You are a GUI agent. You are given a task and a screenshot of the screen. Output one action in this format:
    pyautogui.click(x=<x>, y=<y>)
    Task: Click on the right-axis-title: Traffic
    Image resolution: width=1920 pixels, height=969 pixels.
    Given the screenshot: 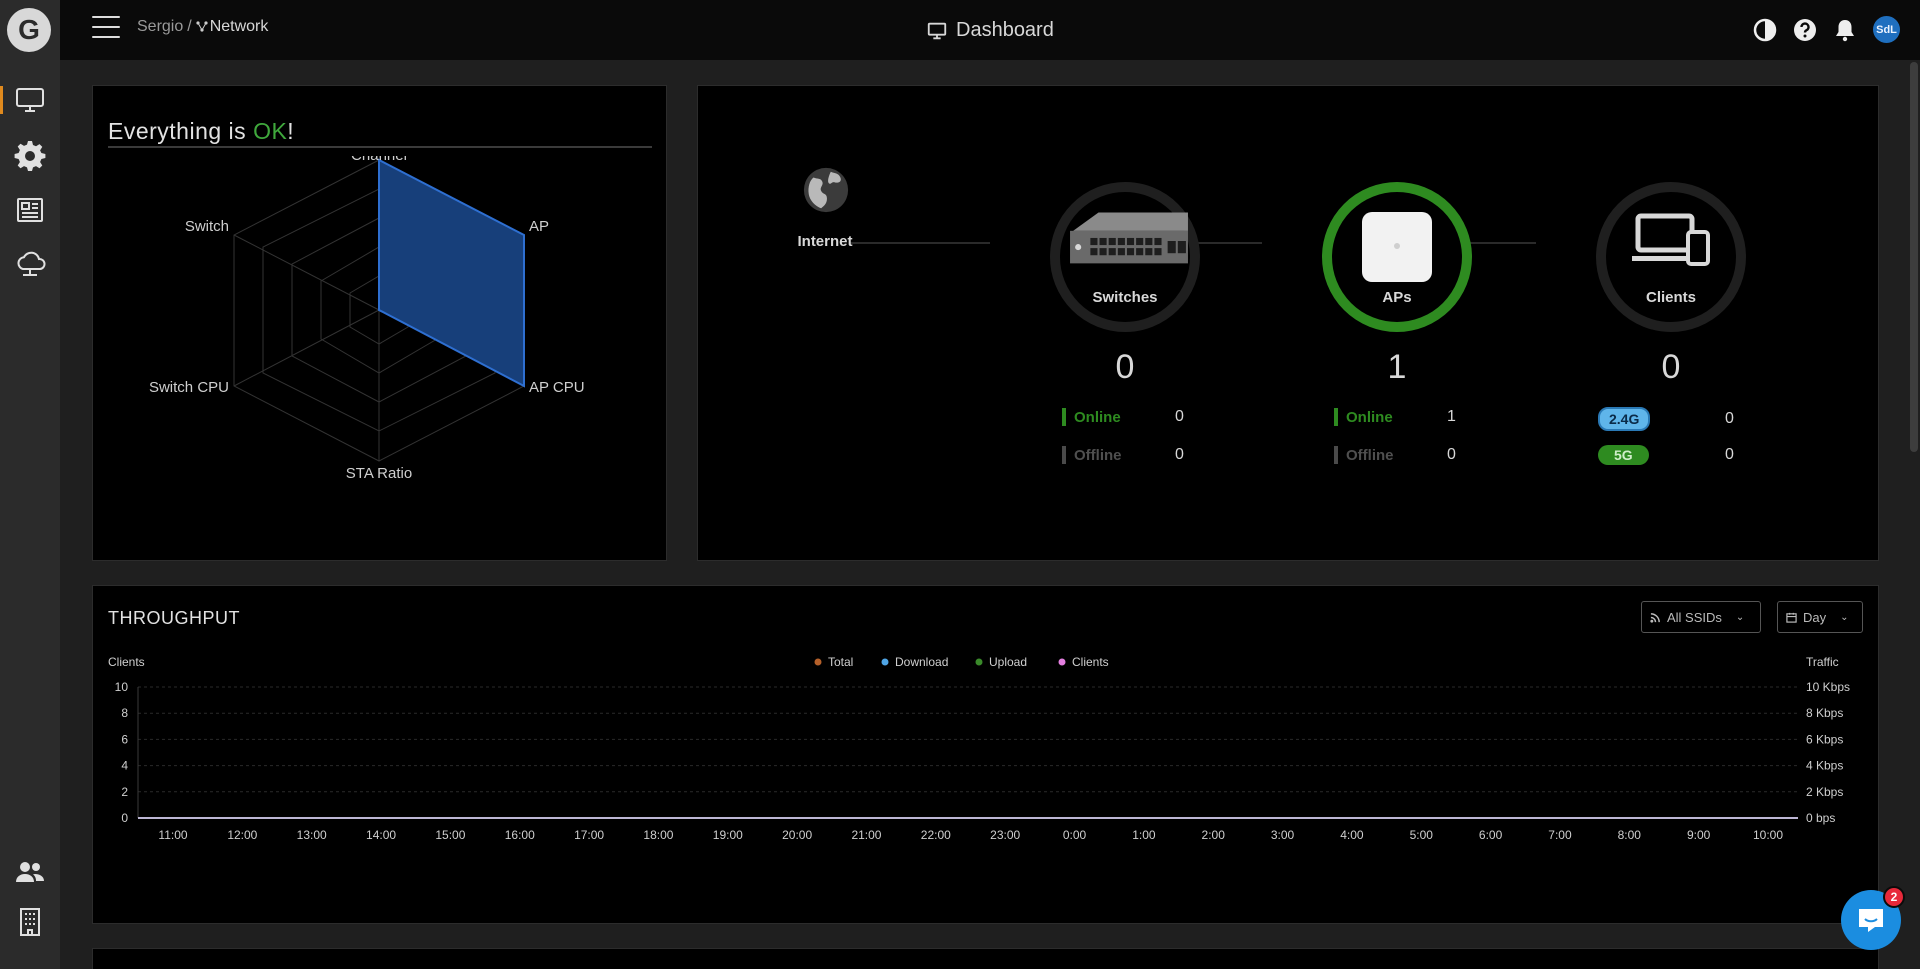 What is the action you would take?
    pyautogui.click(x=1822, y=662)
    